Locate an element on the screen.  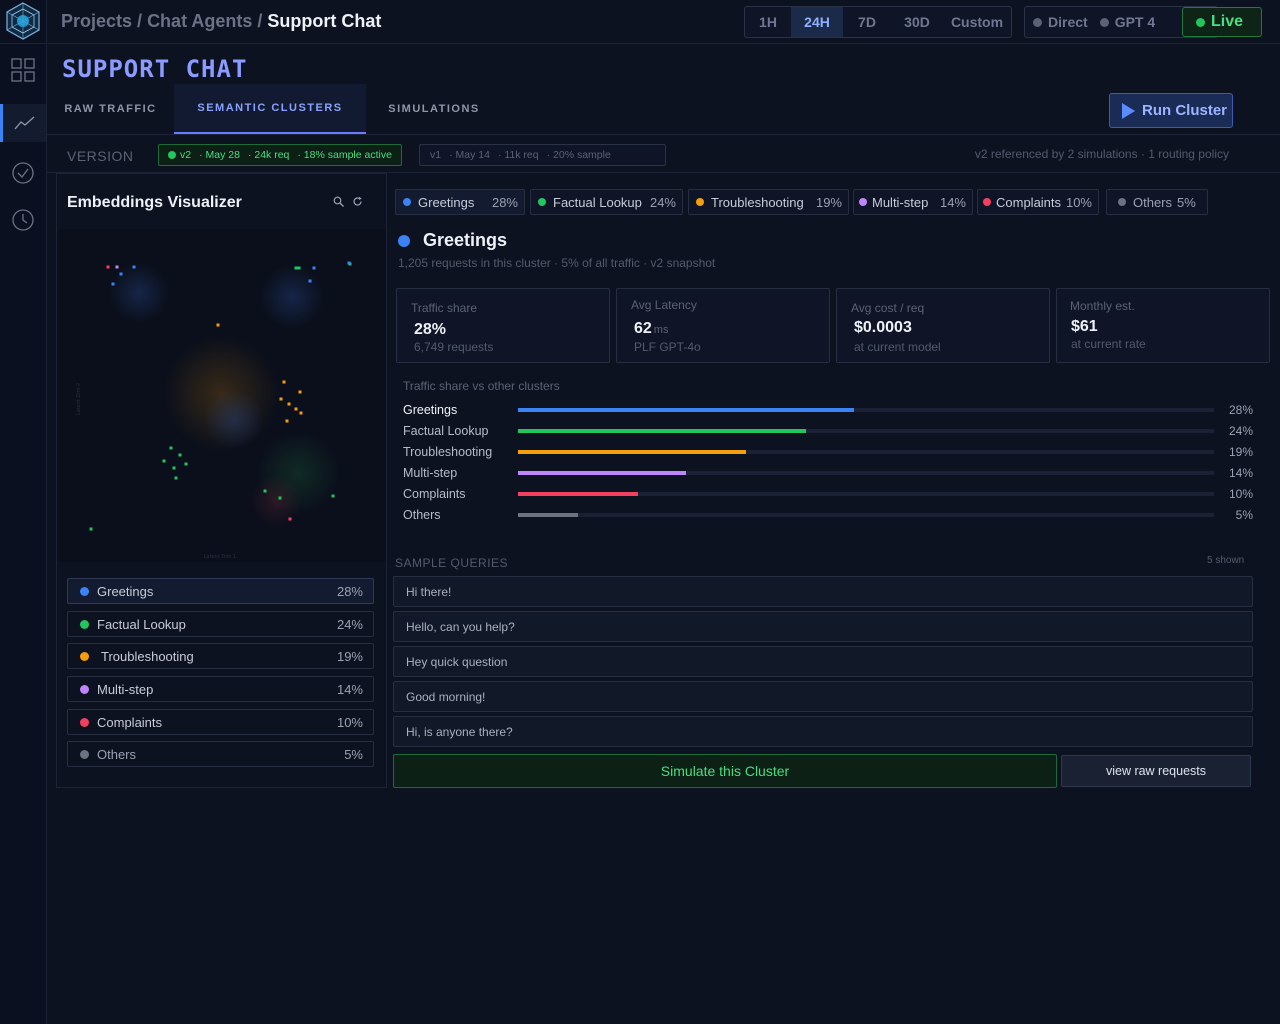
check-circle-icon is located at coordinates (23, 173).